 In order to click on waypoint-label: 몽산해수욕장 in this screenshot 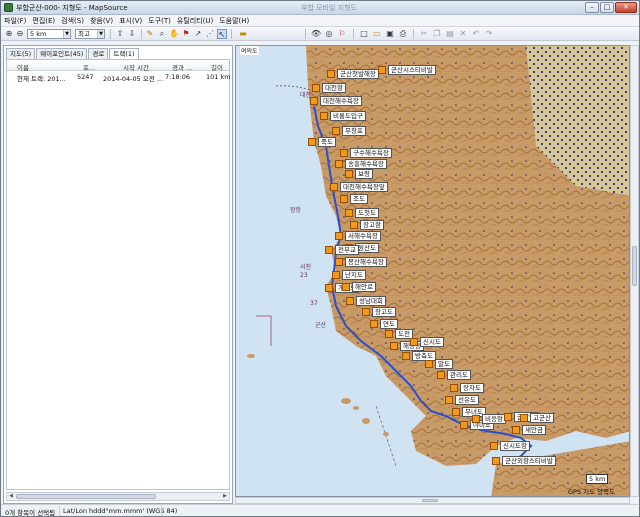, I will do `click(366, 262)`.